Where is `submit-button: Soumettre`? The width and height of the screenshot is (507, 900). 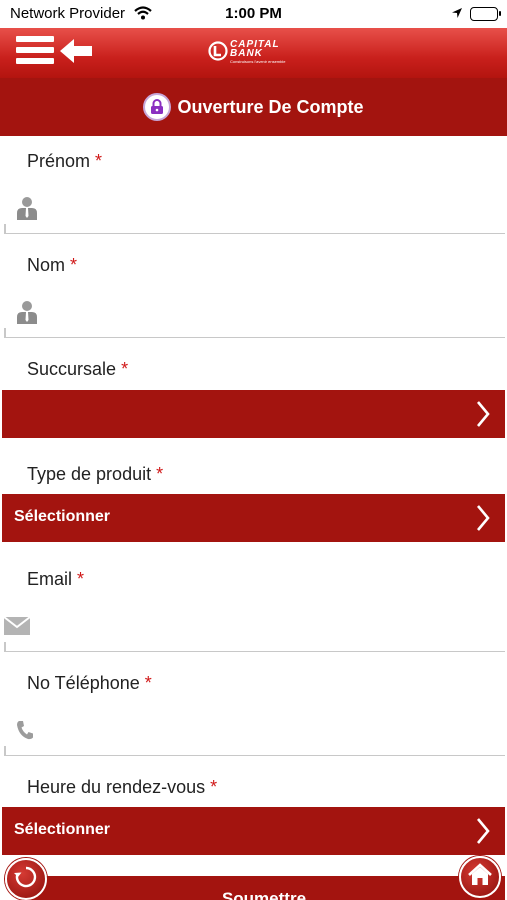 submit-button: Soumettre is located at coordinates (264, 888).